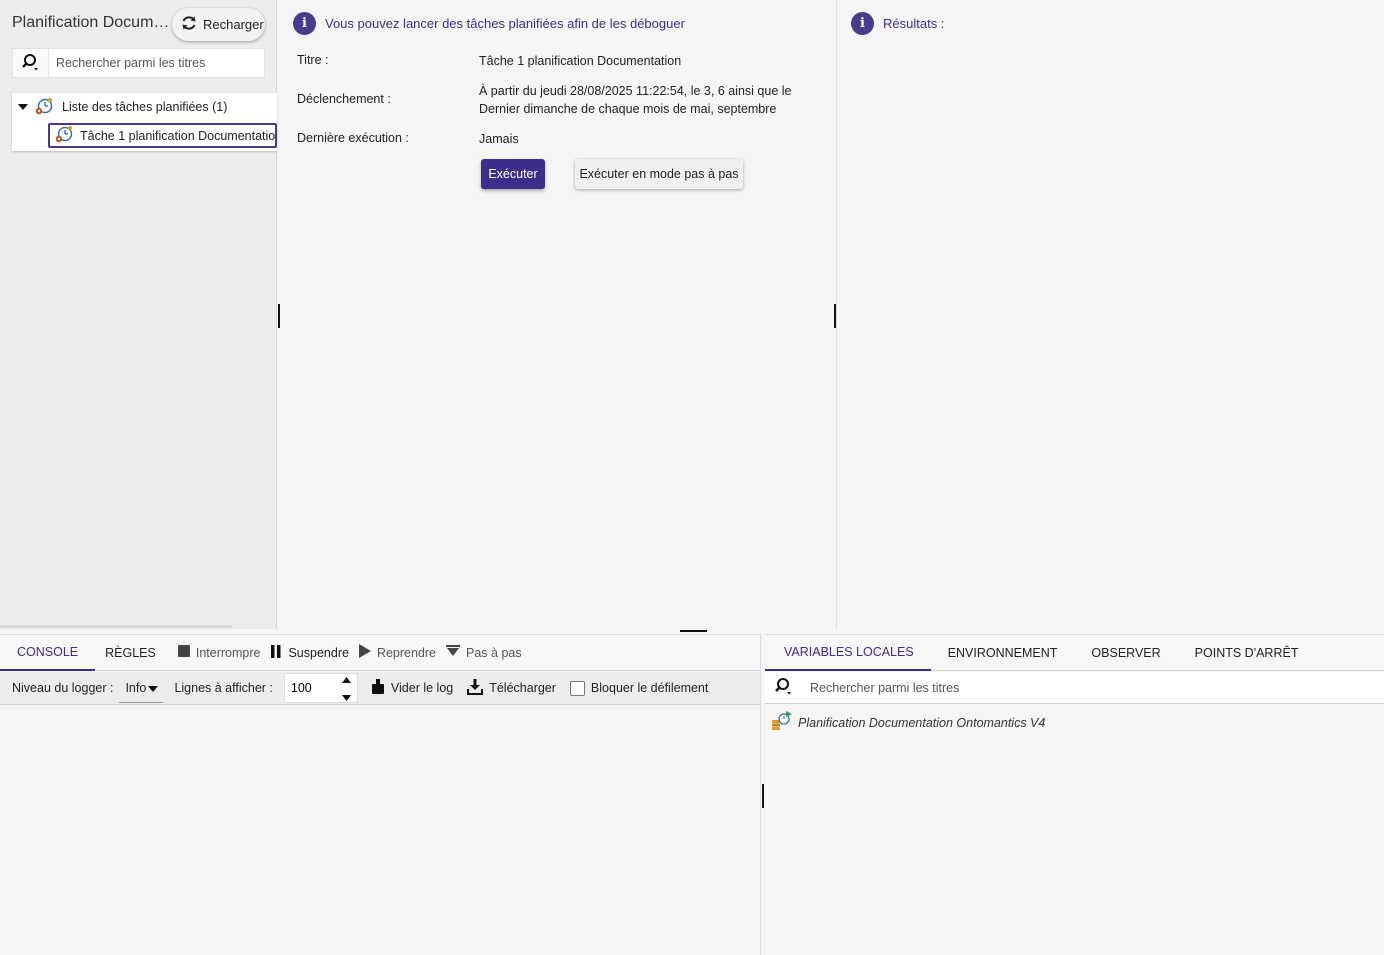 Image resolution: width=1384 pixels, height=955 pixels. What do you see at coordinates (649, 688) in the screenshot?
I see `lock-scroll-label: Bloquer le défilement` at bounding box center [649, 688].